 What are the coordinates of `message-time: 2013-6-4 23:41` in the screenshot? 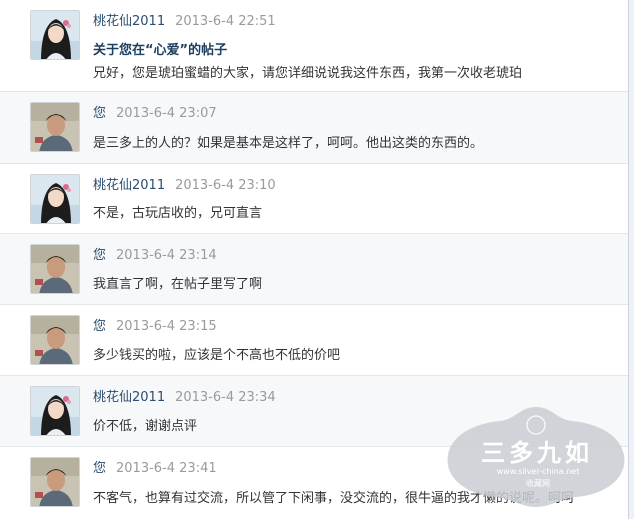 It's located at (166, 468).